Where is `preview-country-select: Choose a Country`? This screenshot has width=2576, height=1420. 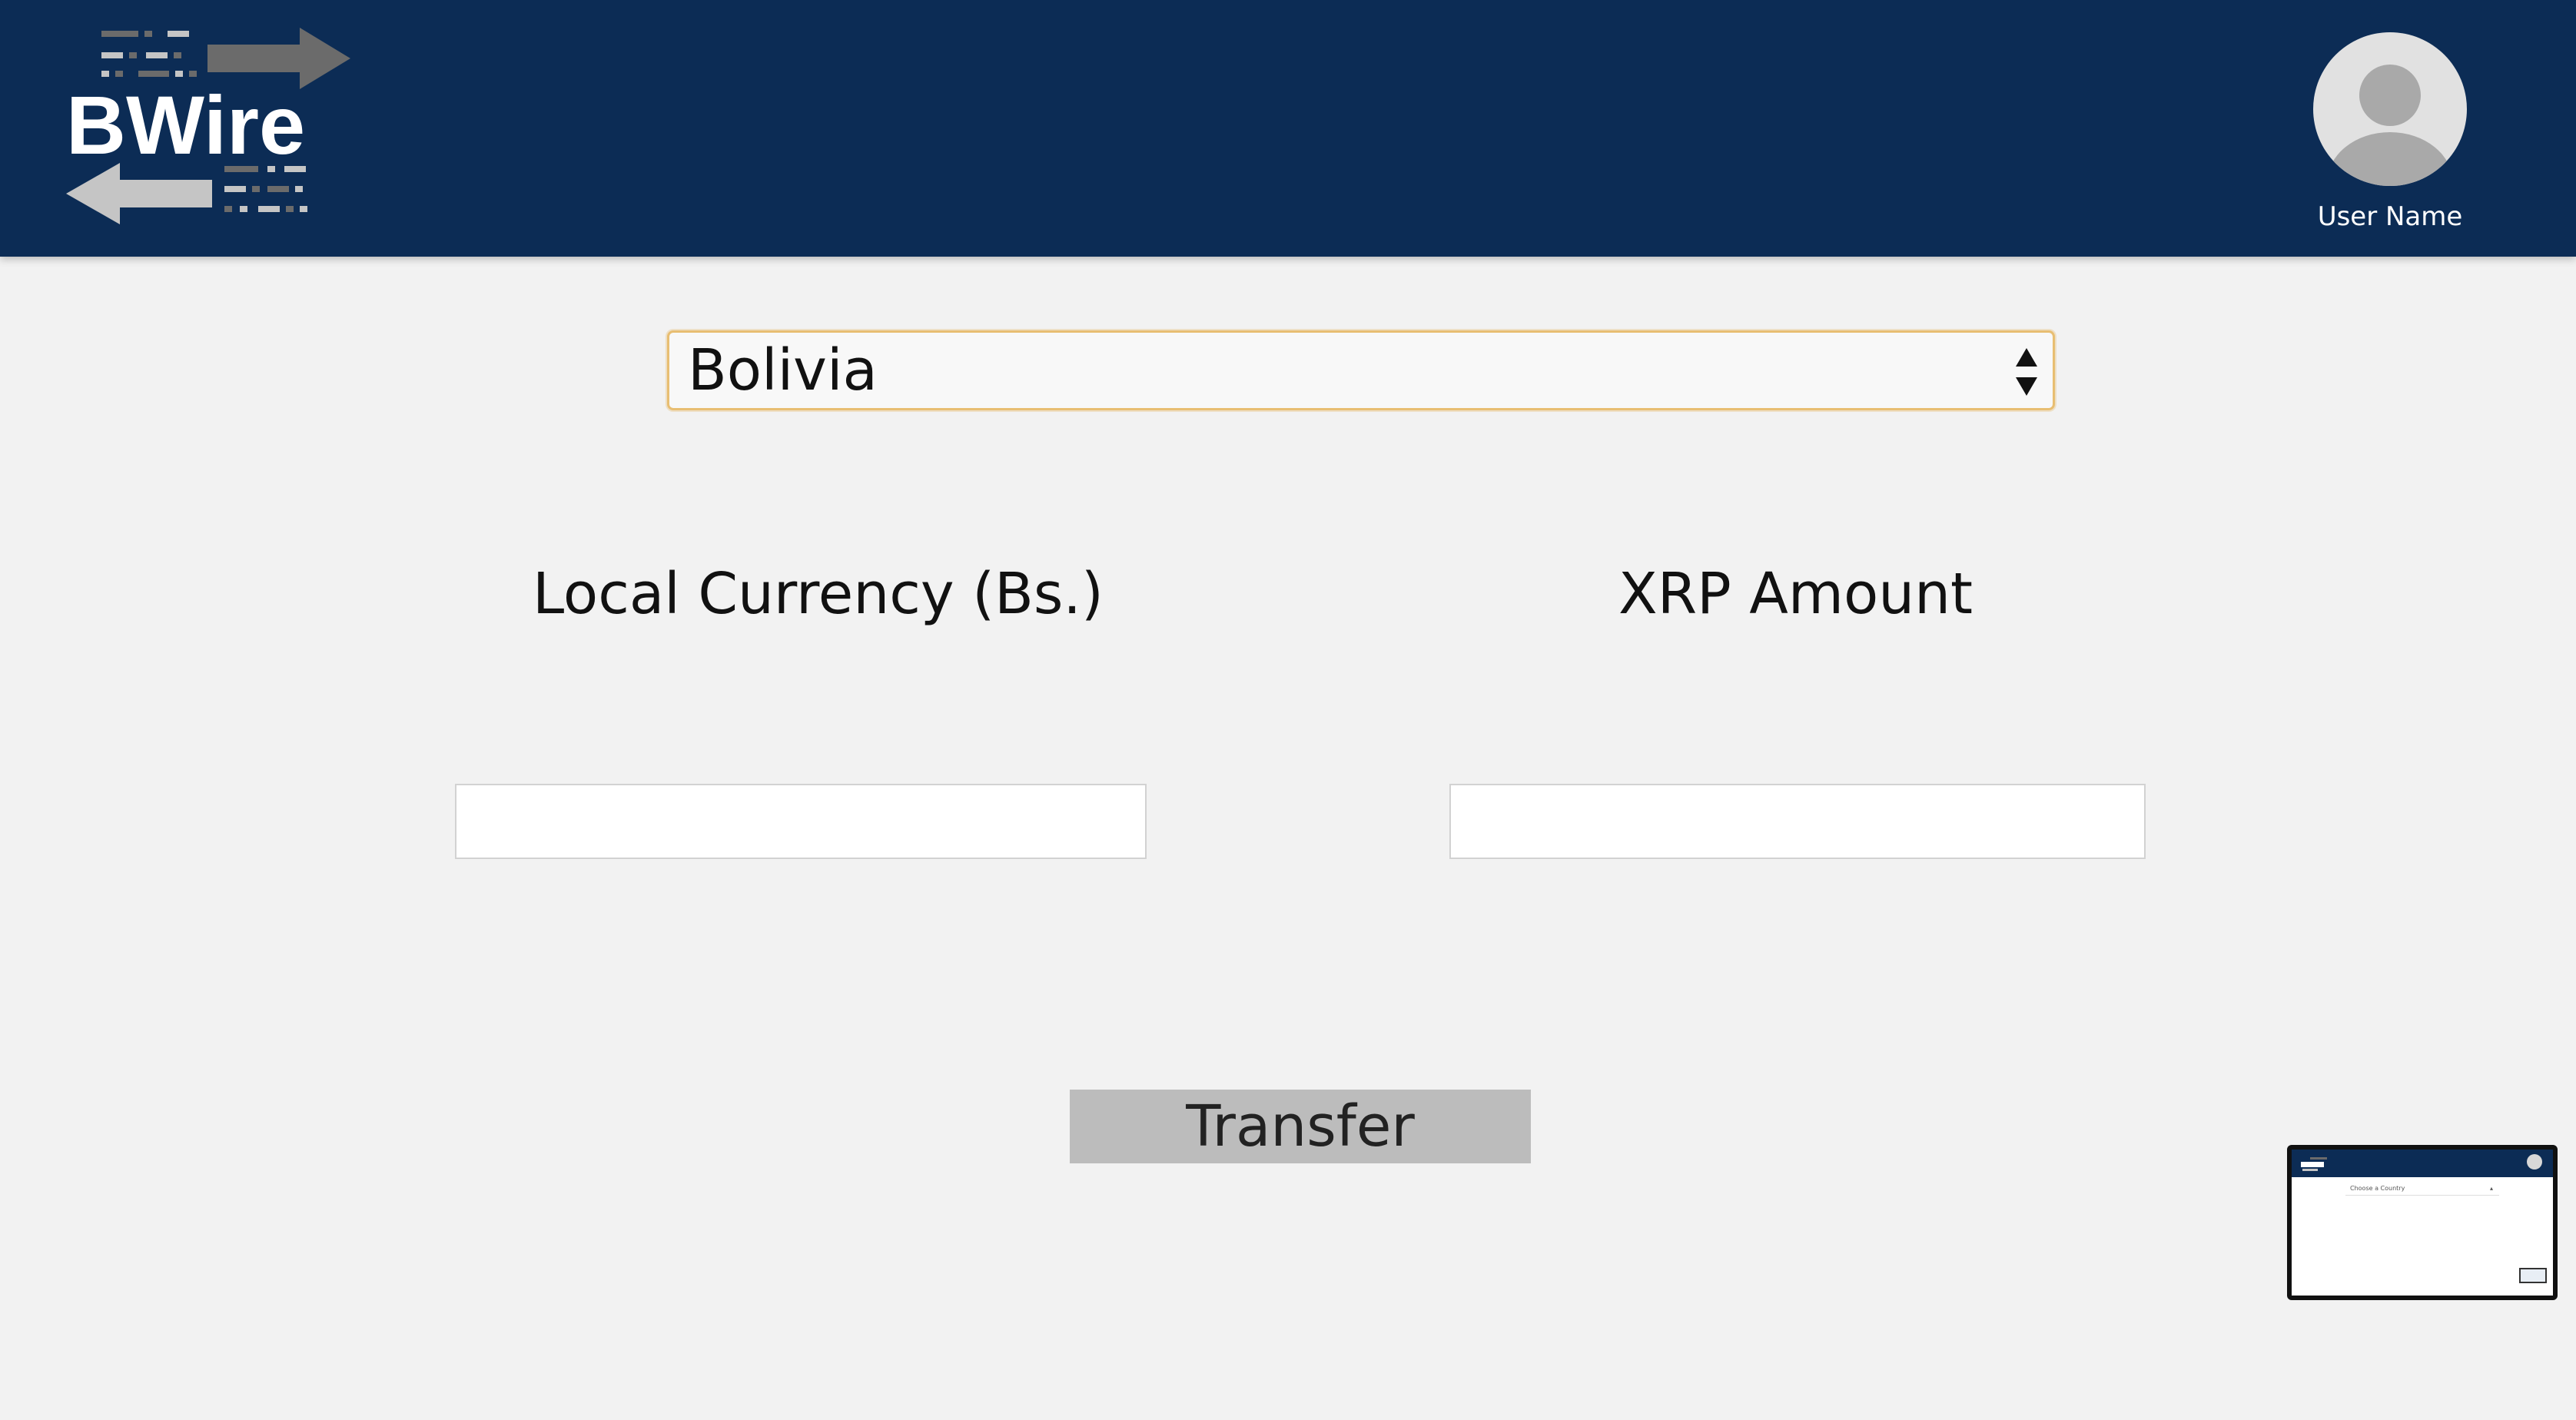 preview-country-select: Choose a Country is located at coordinates (2422, 1189).